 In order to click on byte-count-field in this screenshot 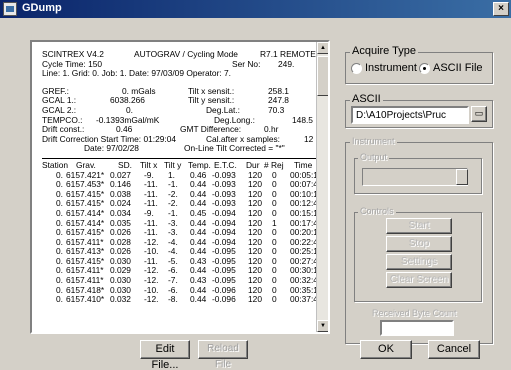, I will do `click(417, 328)`.